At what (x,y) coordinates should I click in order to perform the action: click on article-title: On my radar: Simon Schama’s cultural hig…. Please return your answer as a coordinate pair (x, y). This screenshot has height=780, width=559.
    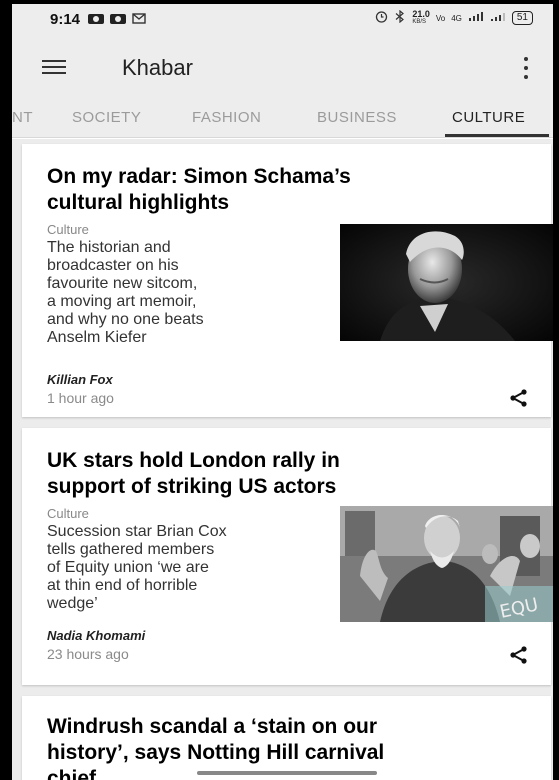
    Looking at the image, I should click on (287, 190).